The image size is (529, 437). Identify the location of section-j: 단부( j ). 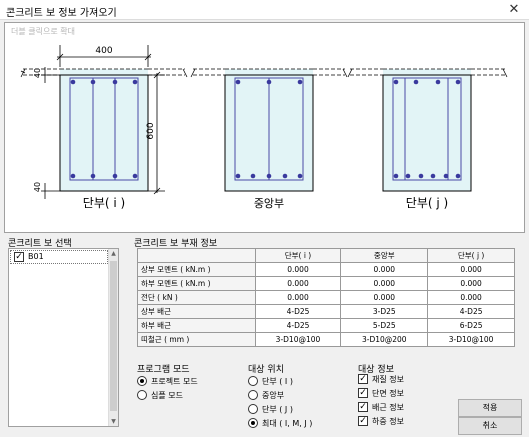
(427, 139).